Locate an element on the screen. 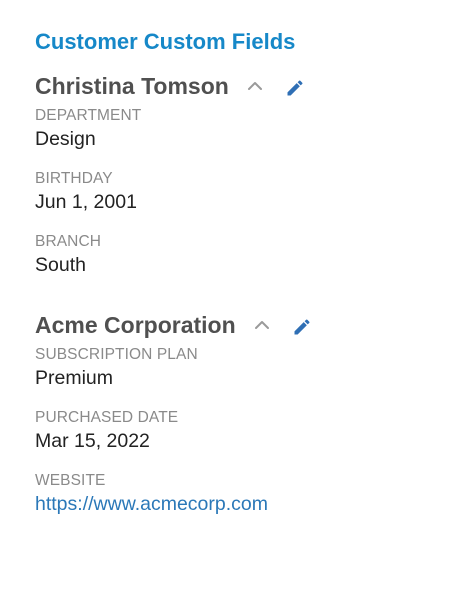 The height and width of the screenshot is (593, 467). field-value: Design is located at coordinates (65, 139).